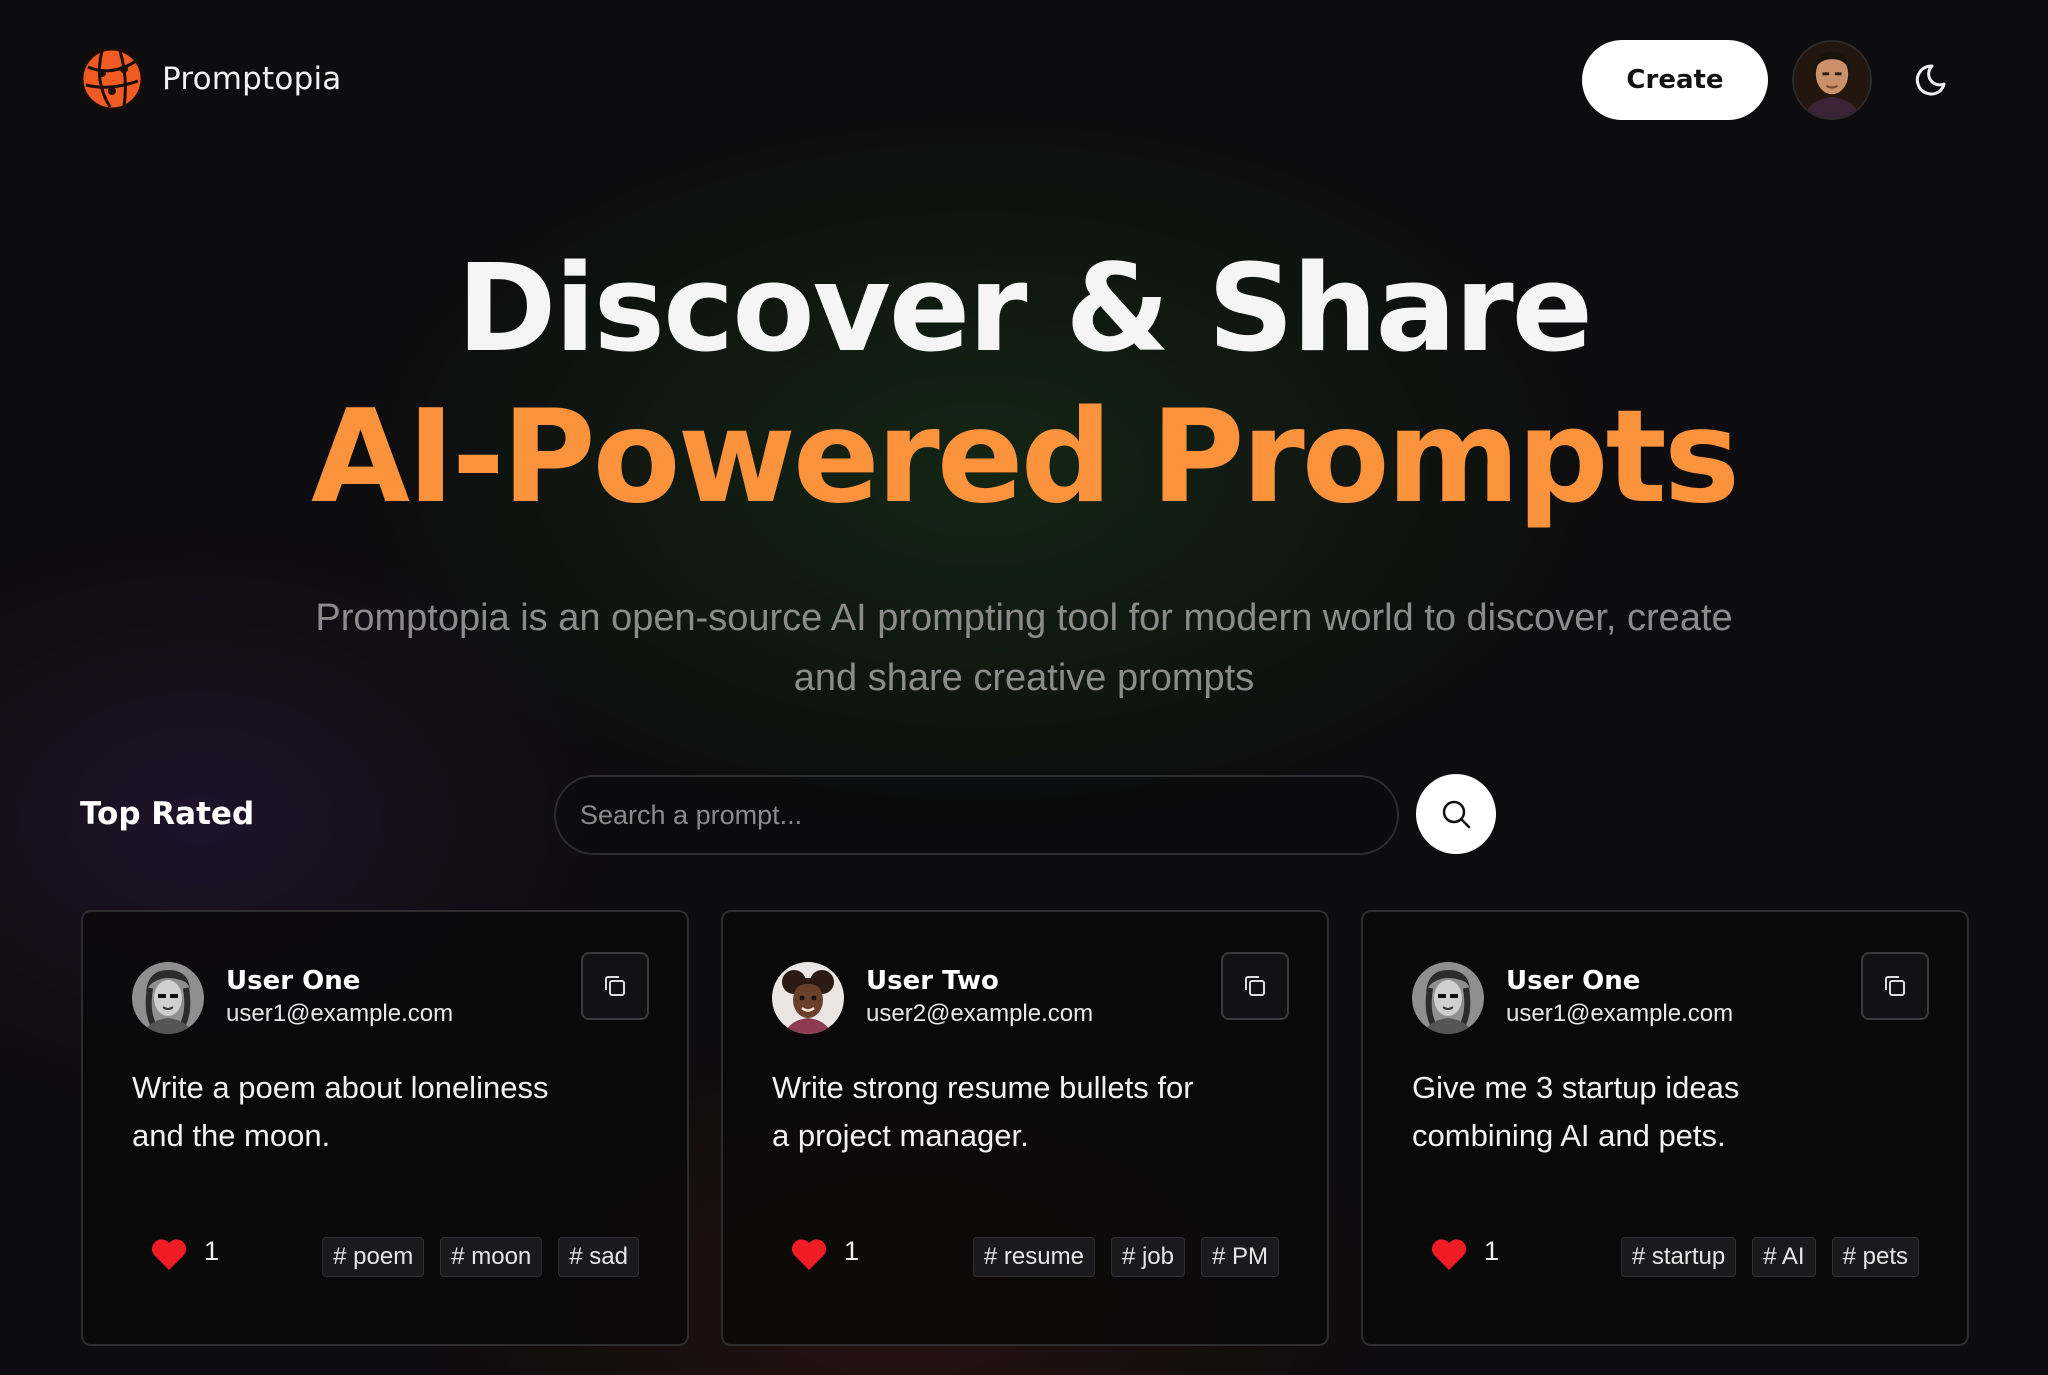 The height and width of the screenshot is (1375, 2048). I want to click on tag: # resume, so click(1033, 1257).